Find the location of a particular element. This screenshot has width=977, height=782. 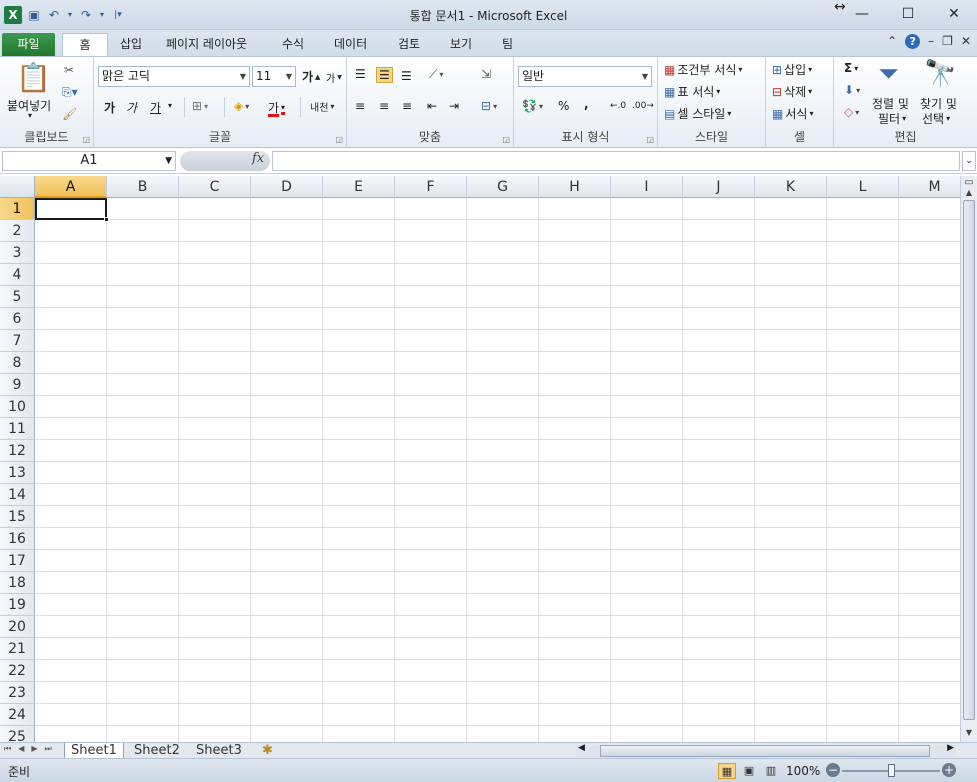

row-header-2: 2 is located at coordinates (17, 231).